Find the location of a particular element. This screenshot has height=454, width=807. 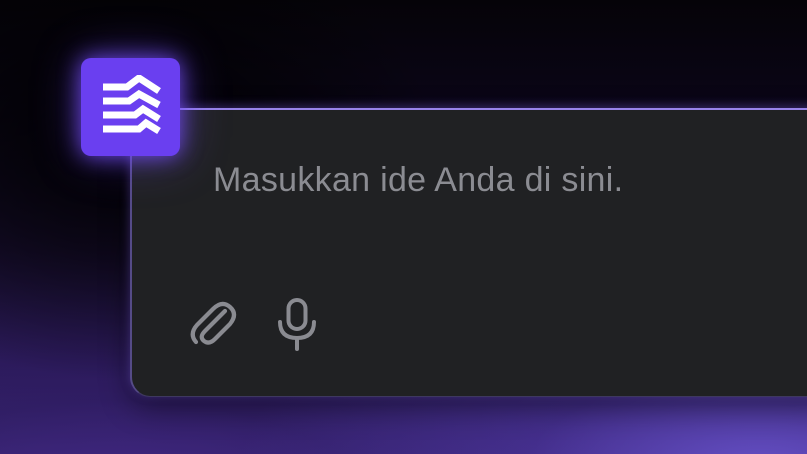

paperclip-icon is located at coordinates (213, 323).